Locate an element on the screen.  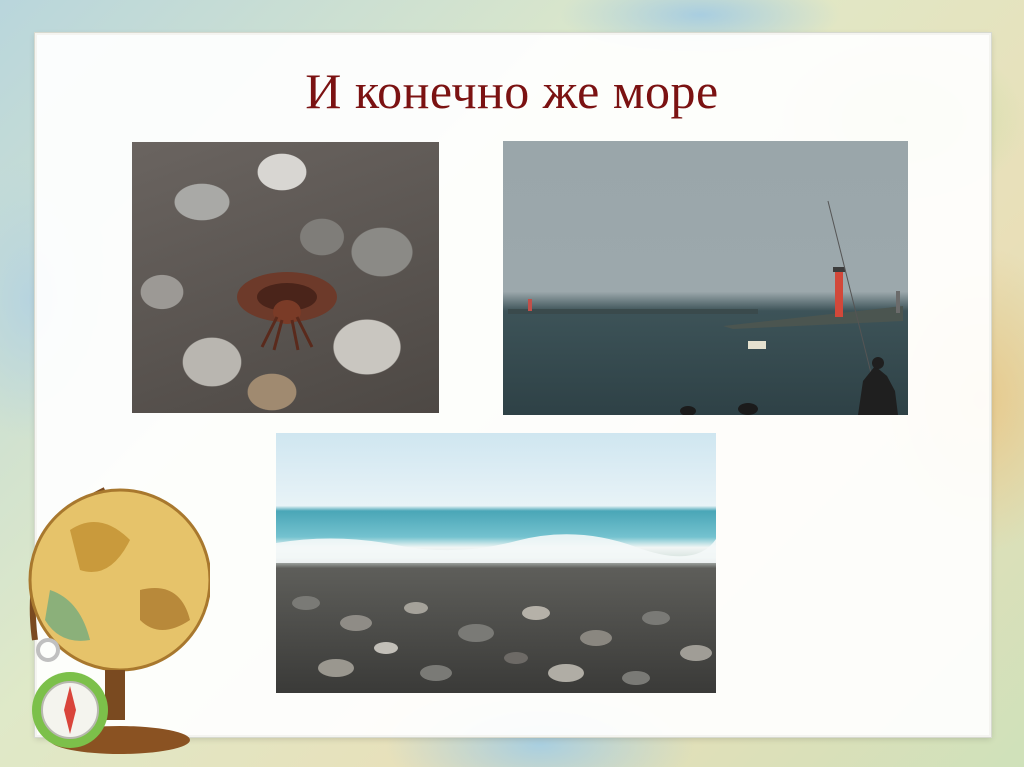
pebble-beach-photo is located at coordinates (496, 563).